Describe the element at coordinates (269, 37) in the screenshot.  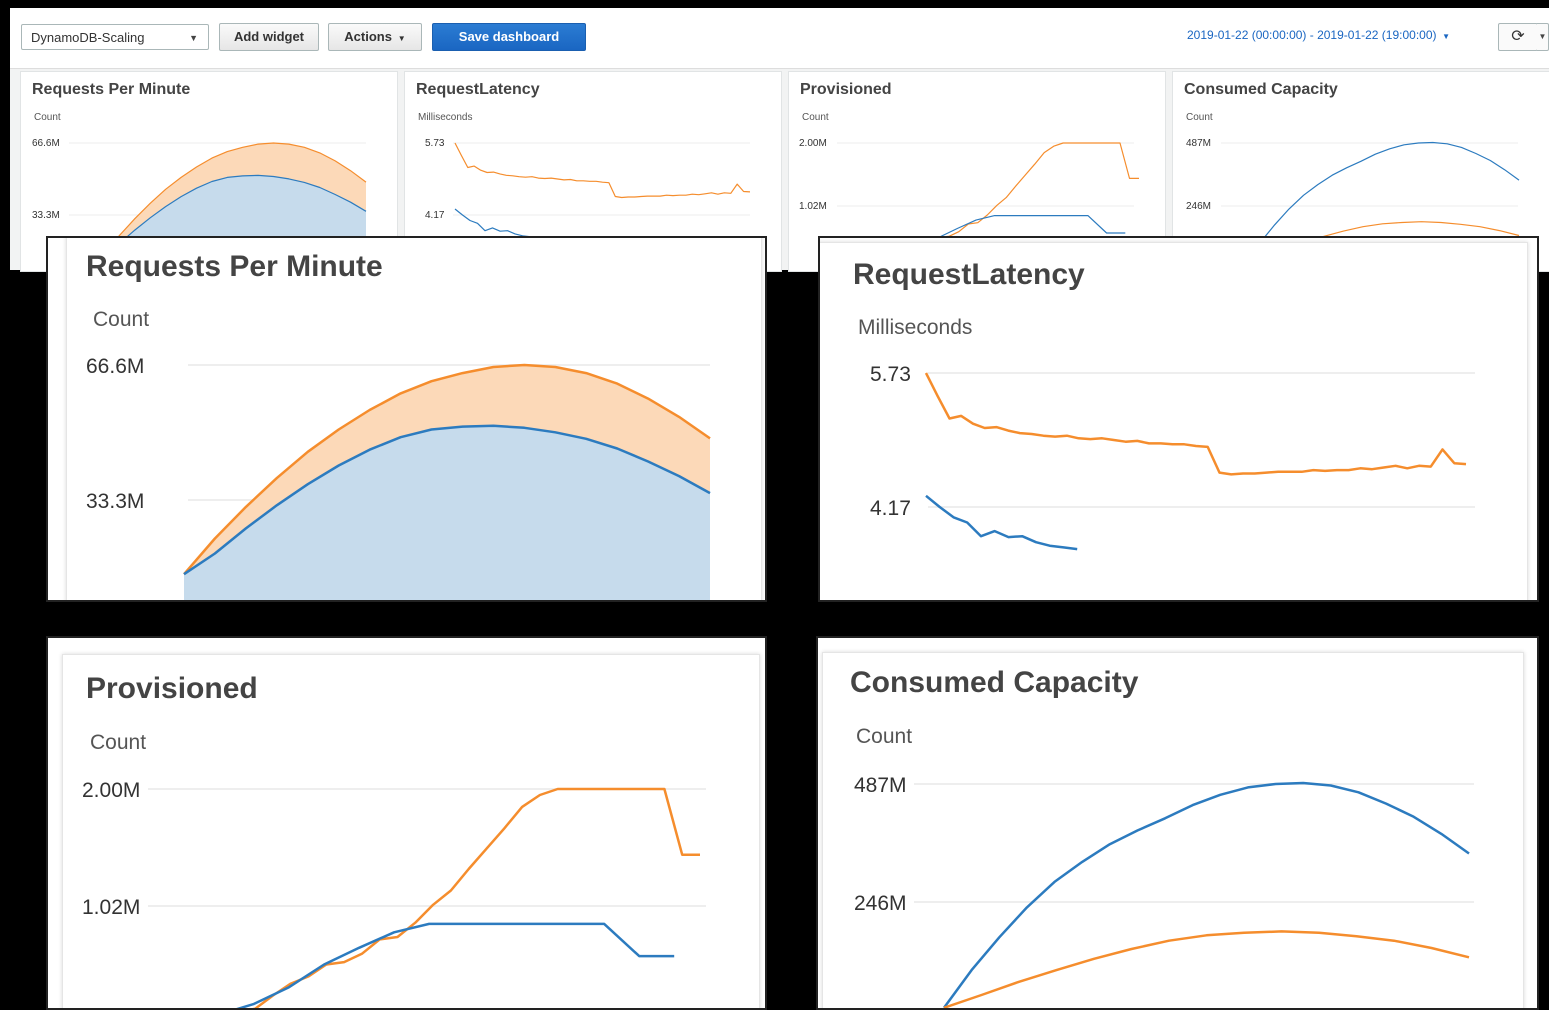
I see `add-widget-button: Add widget` at that location.